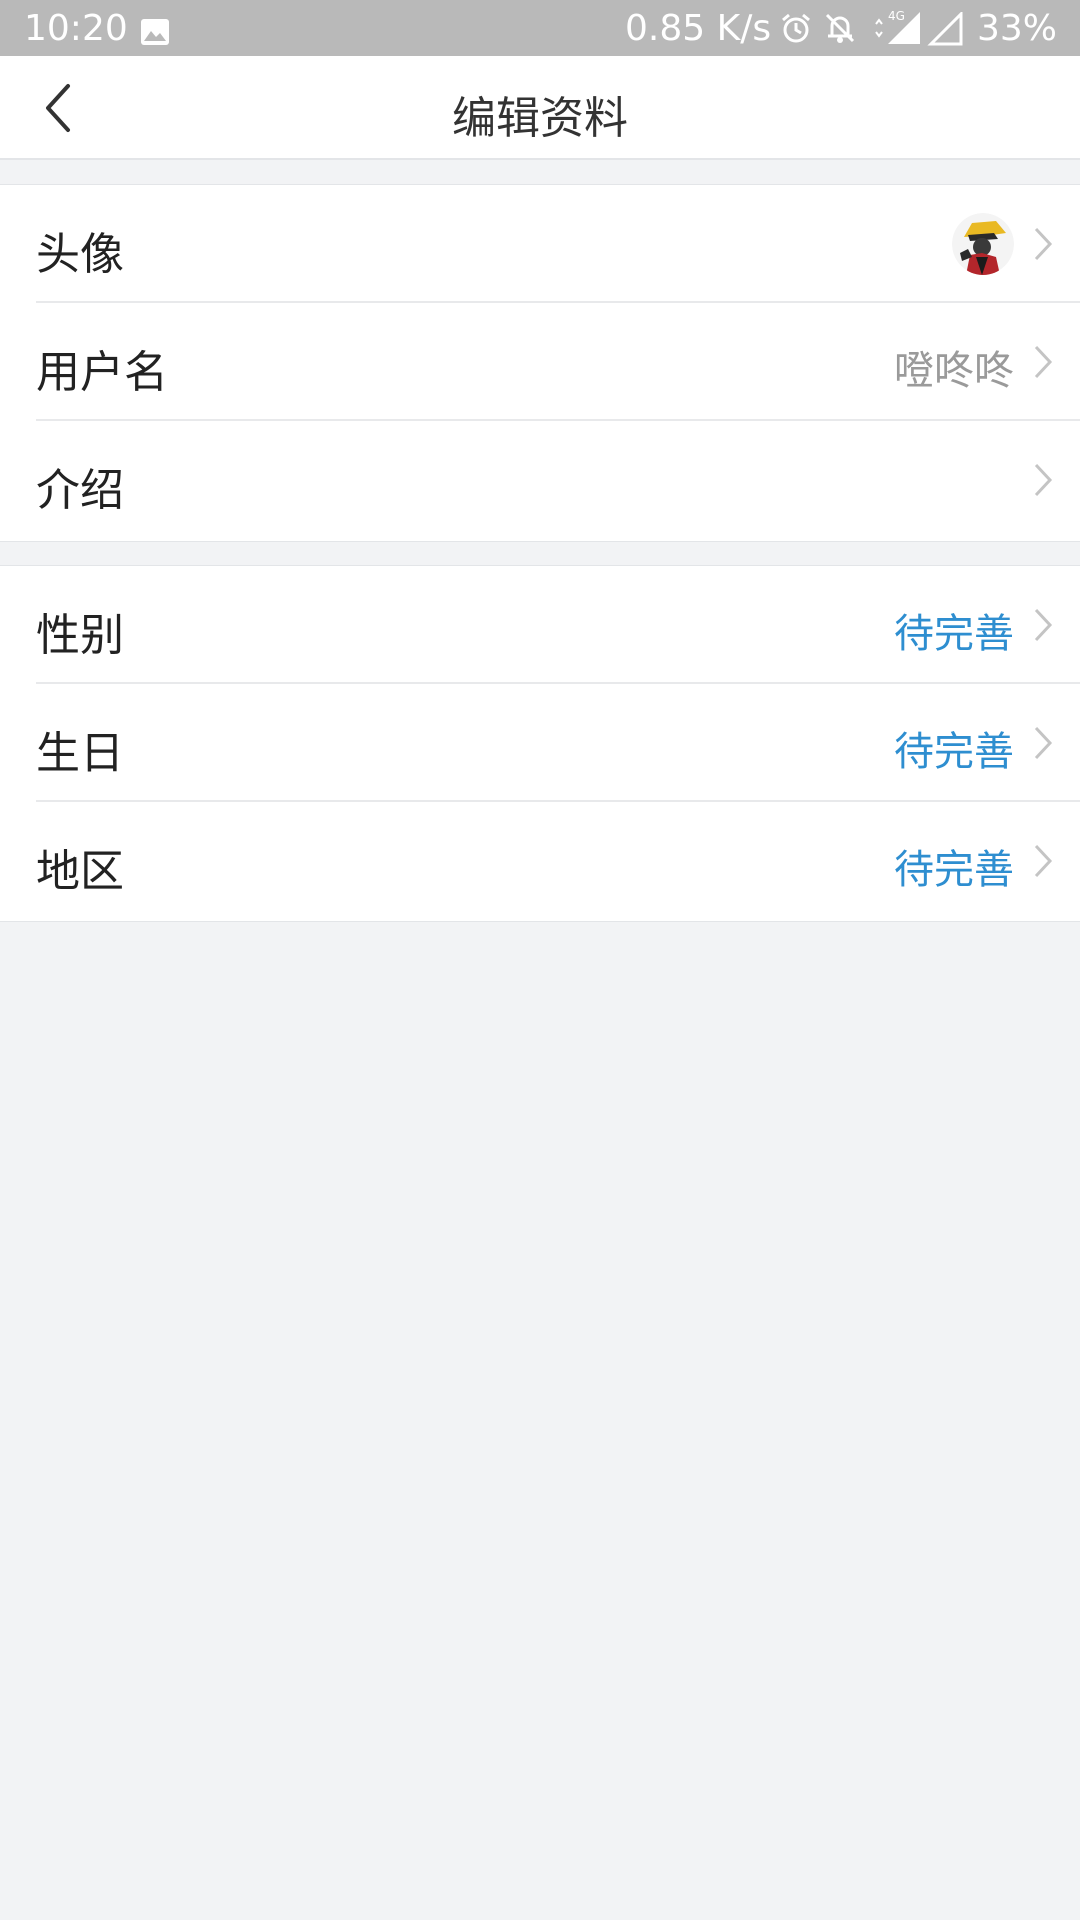 Image resolution: width=1080 pixels, height=1920 pixels. I want to click on region-row: 地区 待完善, so click(540, 861).